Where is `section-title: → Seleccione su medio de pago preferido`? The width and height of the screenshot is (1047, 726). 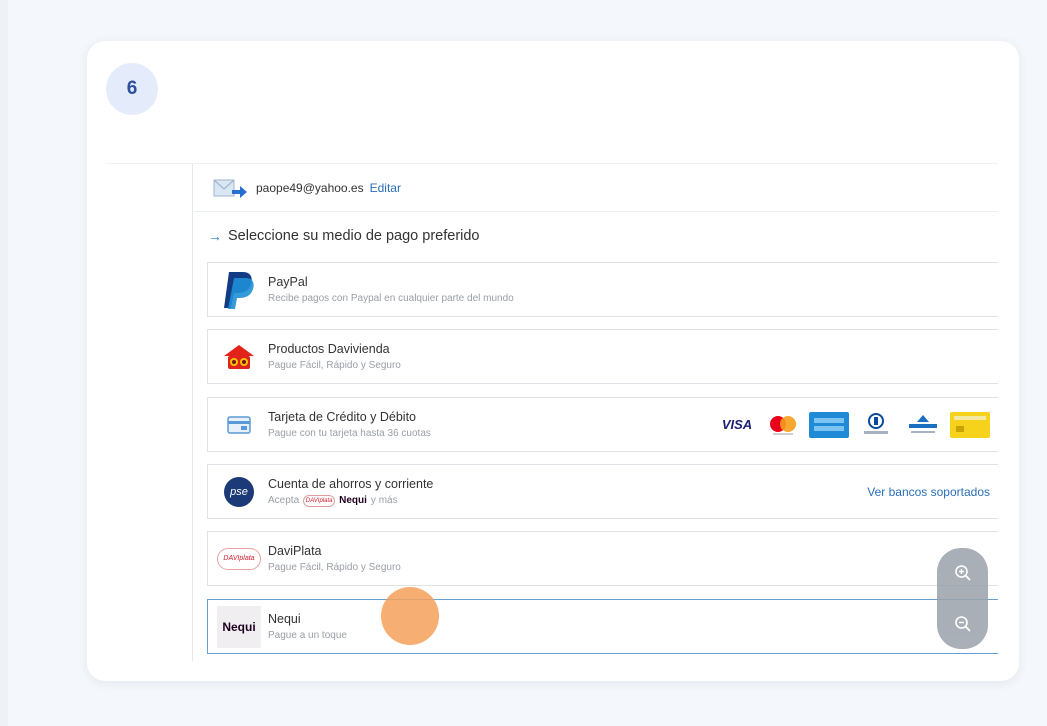 section-title: → Seleccione su medio de pago preferido is located at coordinates (344, 236).